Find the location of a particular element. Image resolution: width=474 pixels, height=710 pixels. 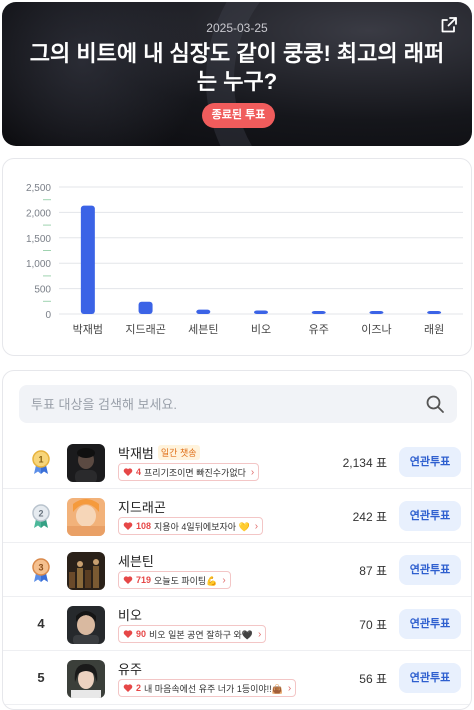

cheer-message: 719 오늘도 파이팅💪 › is located at coordinates (174, 580).